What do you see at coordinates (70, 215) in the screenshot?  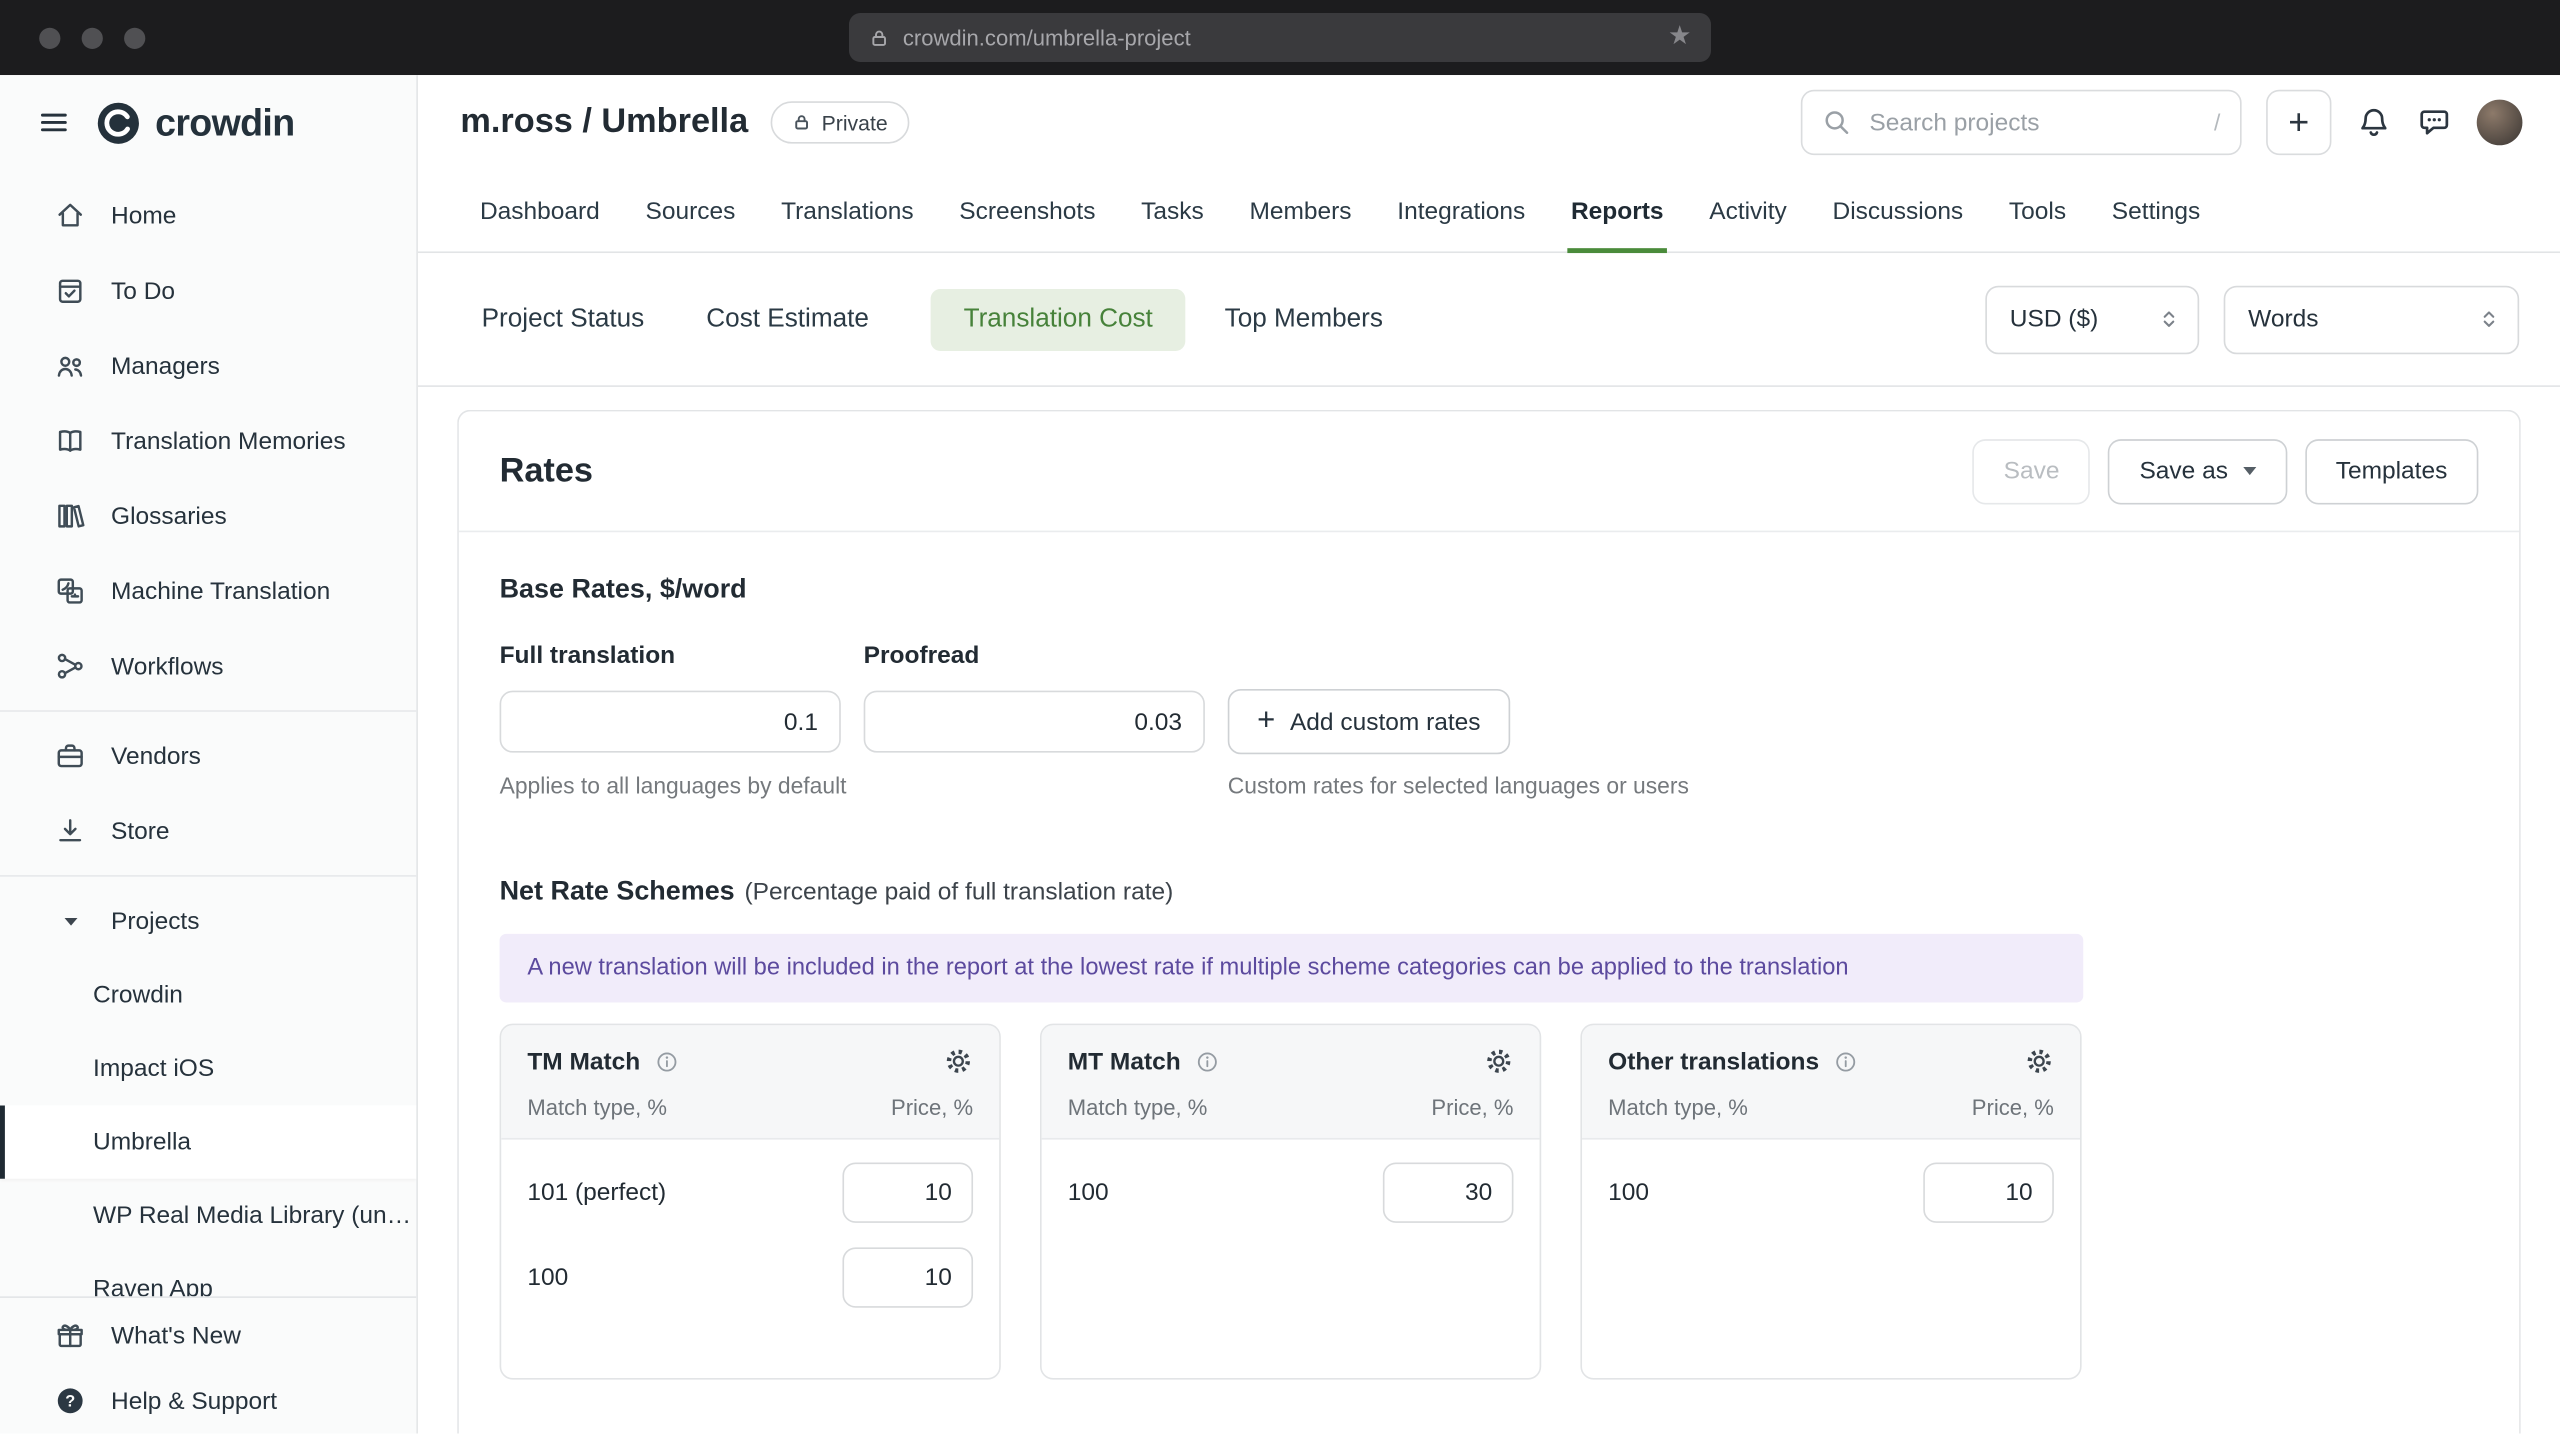 I see `home-icon` at bounding box center [70, 215].